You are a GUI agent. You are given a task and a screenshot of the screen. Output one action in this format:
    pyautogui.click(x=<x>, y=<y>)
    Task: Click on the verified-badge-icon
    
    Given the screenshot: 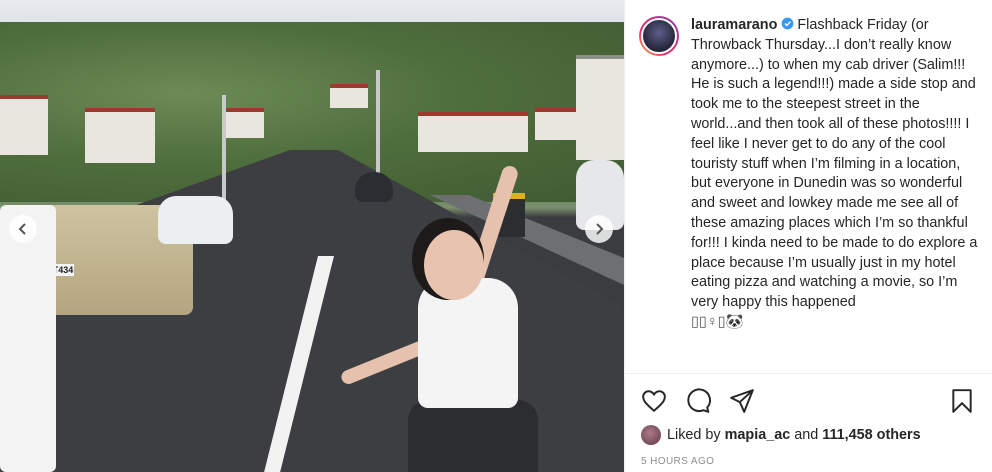 What is the action you would take?
    pyautogui.click(x=788, y=23)
    